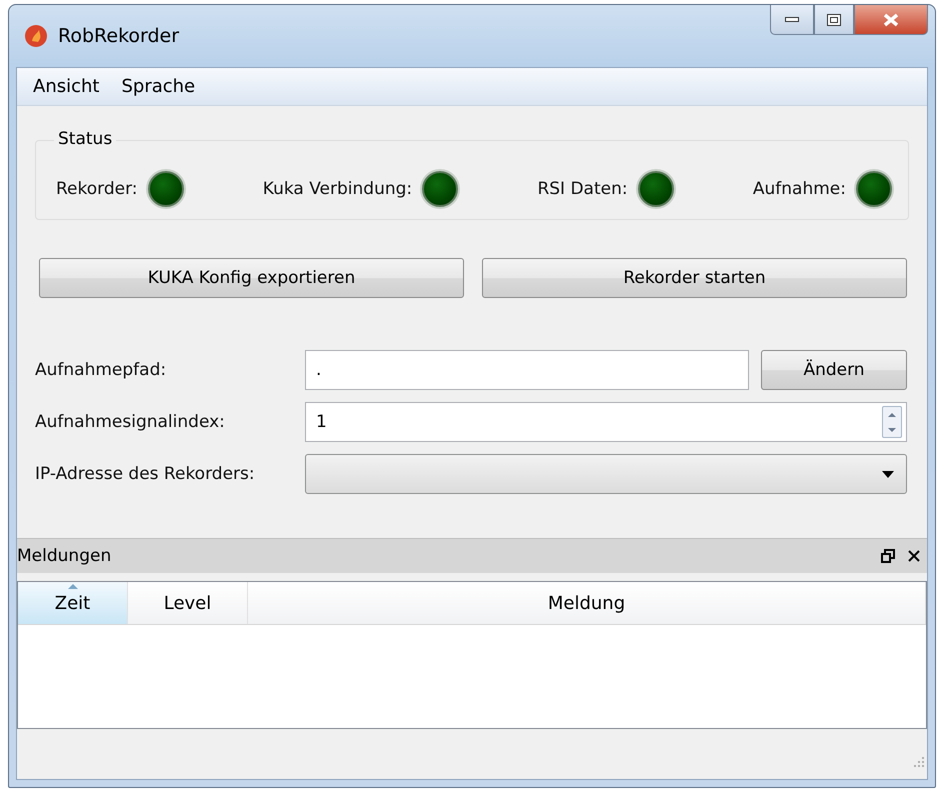 The image size is (942, 796). What do you see at coordinates (587, 603) in the screenshot?
I see `column-header: Meldung` at bounding box center [587, 603].